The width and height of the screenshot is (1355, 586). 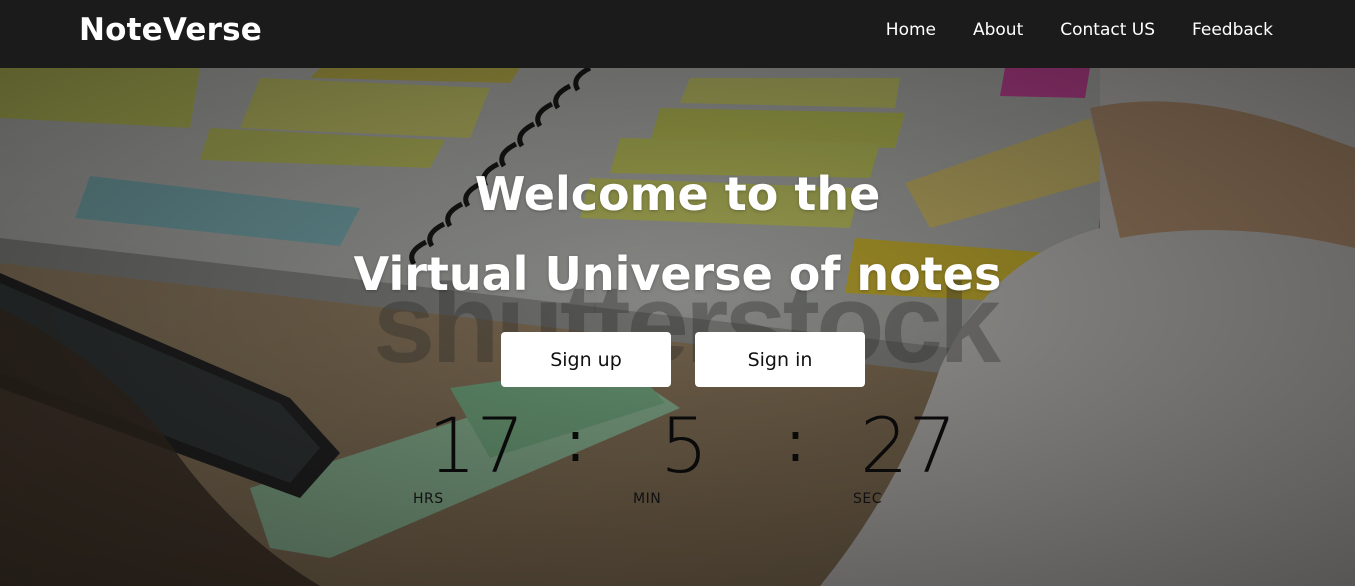 I want to click on sign-up-button: Sign up, so click(x=586, y=359).